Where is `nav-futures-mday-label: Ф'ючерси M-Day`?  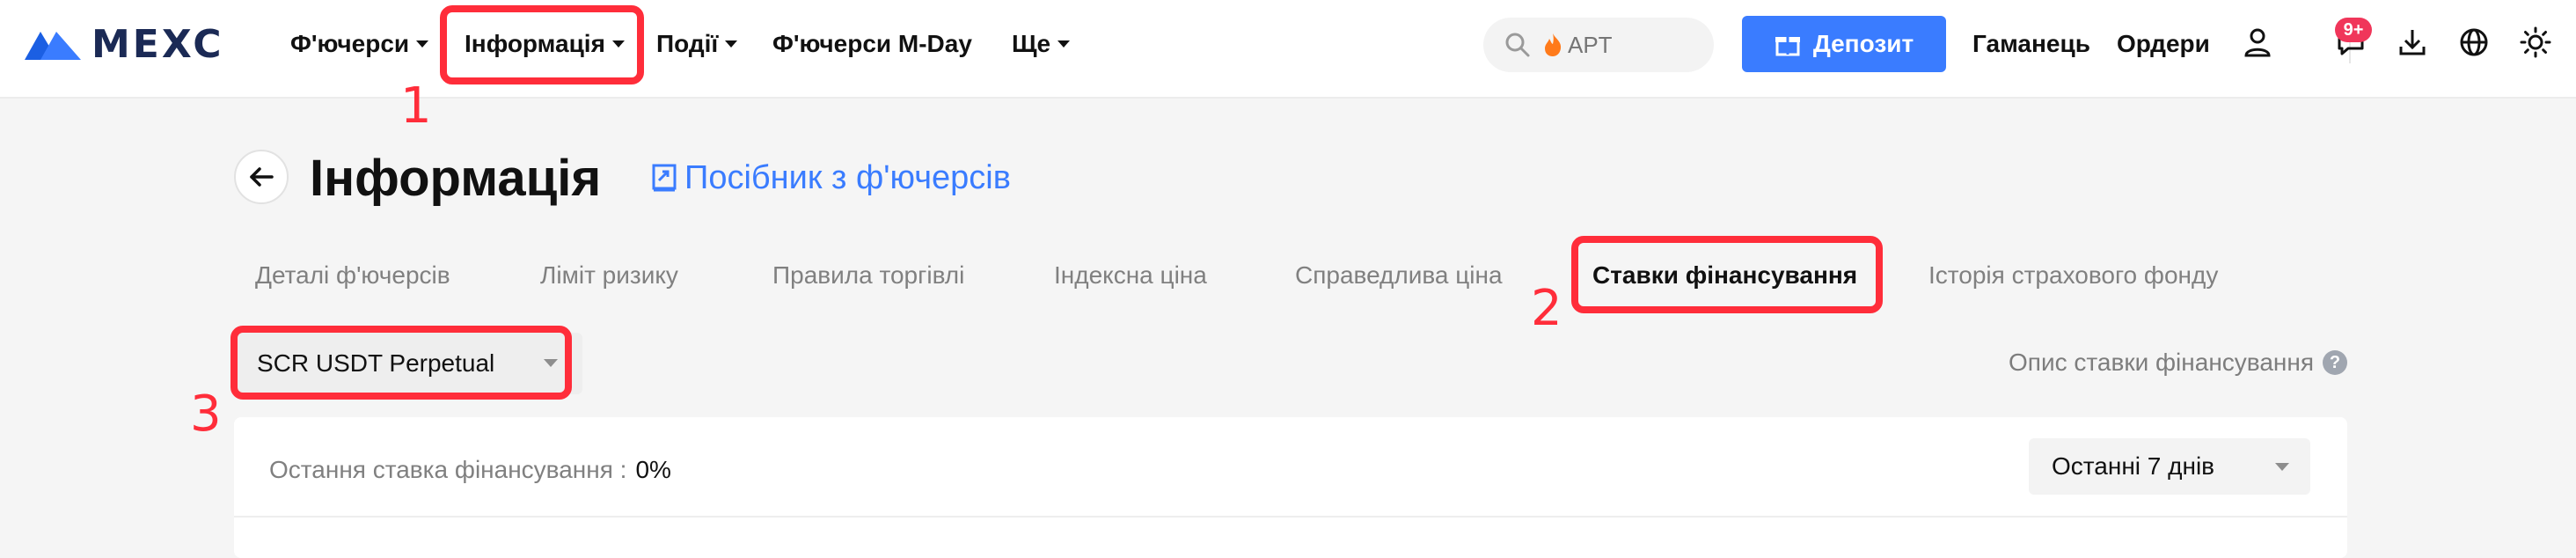
nav-futures-mday-label: Ф'ючерси M-Day is located at coordinates (872, 43).